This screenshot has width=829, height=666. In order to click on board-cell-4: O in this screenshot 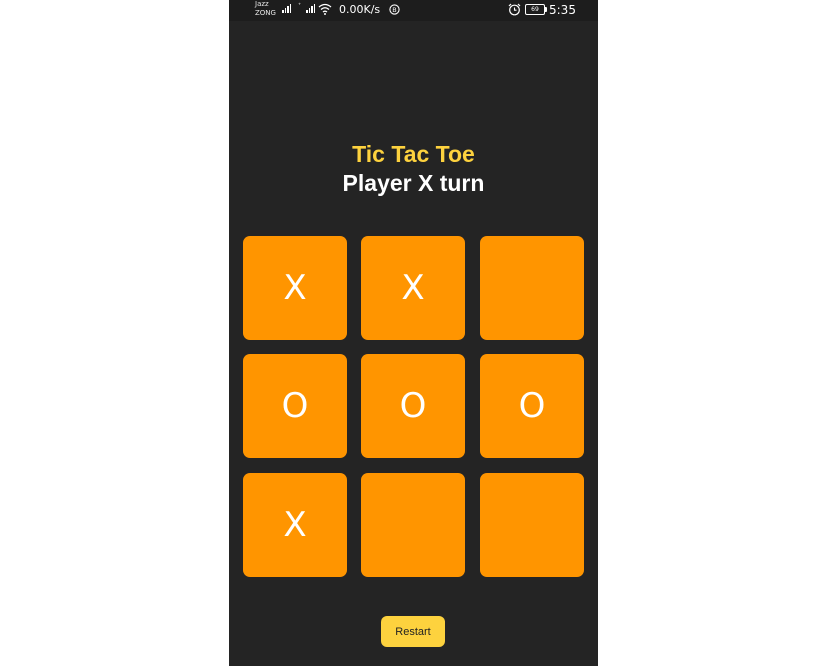, I will do `click(295, 406)`.